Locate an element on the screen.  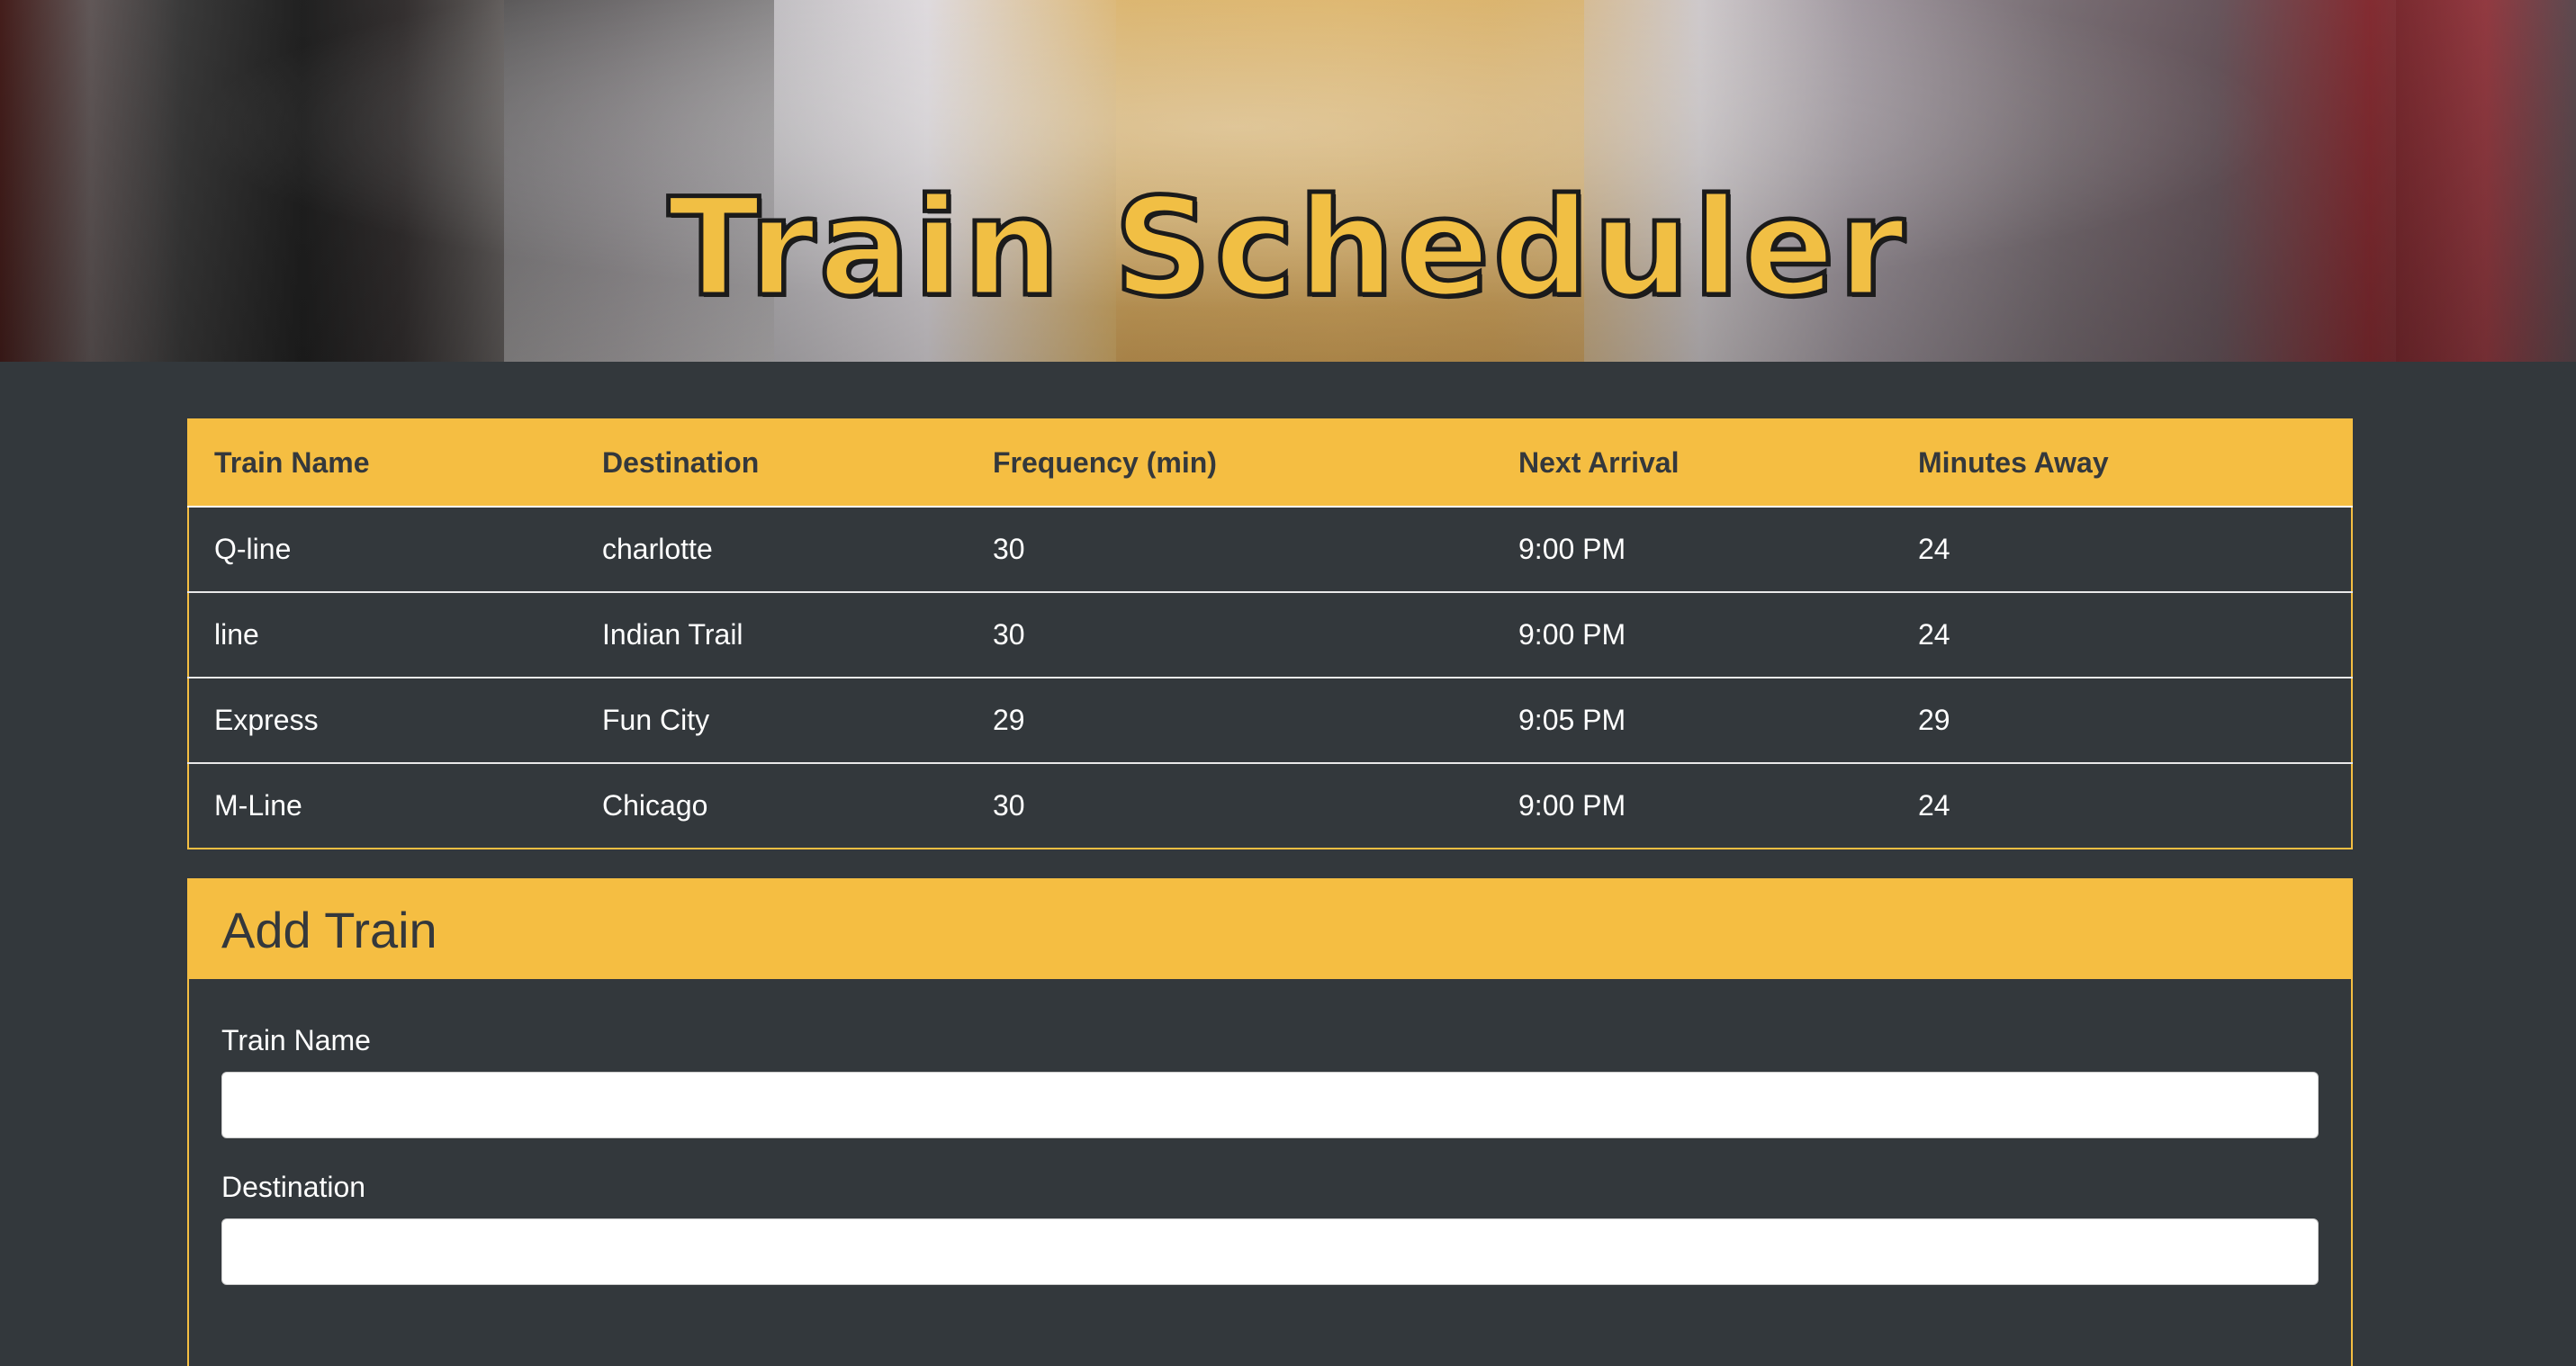
column-header-train-name: Train Name is located at coordinates (382, 463).